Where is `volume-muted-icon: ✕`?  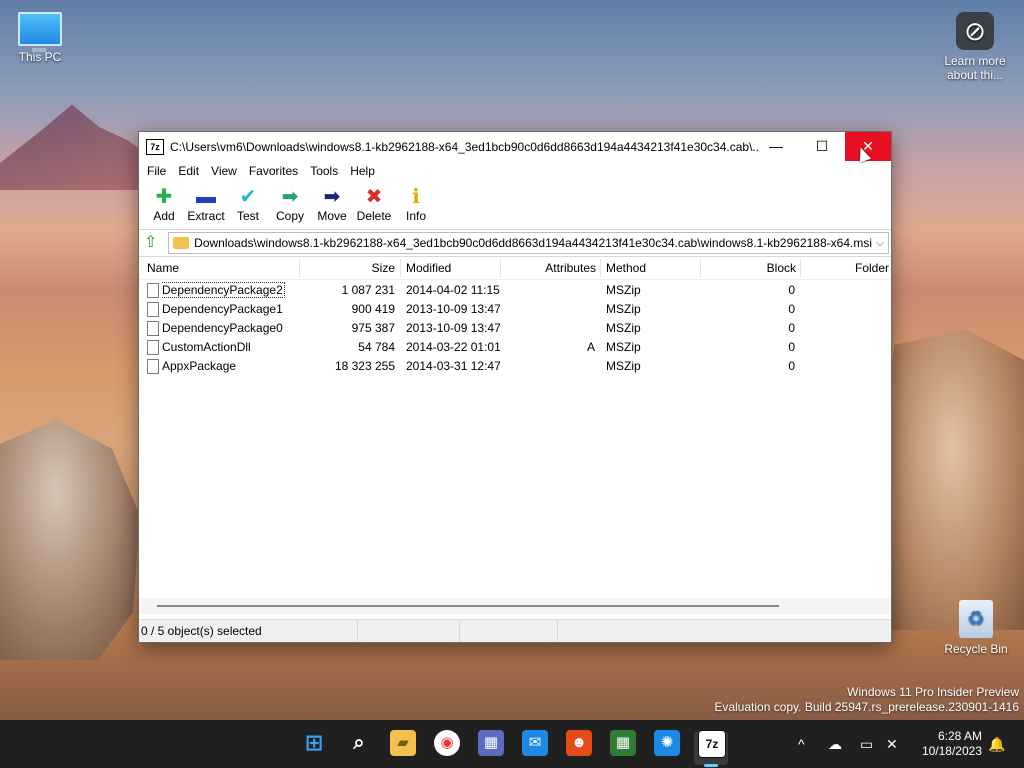 volume-muted-icon: ✕ is located at coordinates (892, 744).